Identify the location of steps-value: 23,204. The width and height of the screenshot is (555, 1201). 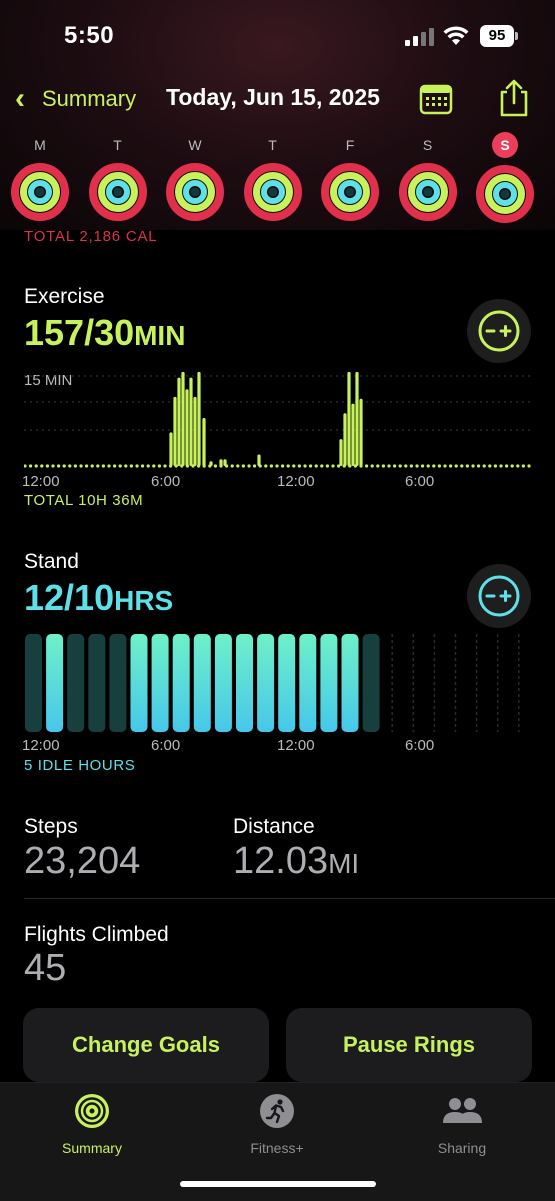
(82, 861).